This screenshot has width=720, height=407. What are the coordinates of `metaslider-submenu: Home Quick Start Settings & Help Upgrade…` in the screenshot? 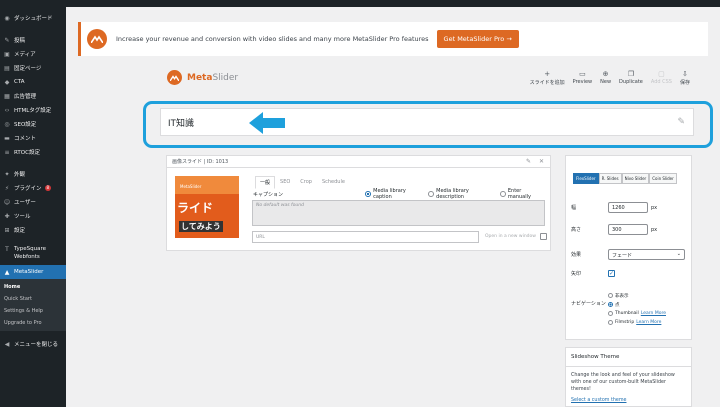 It's located at (33, 305).